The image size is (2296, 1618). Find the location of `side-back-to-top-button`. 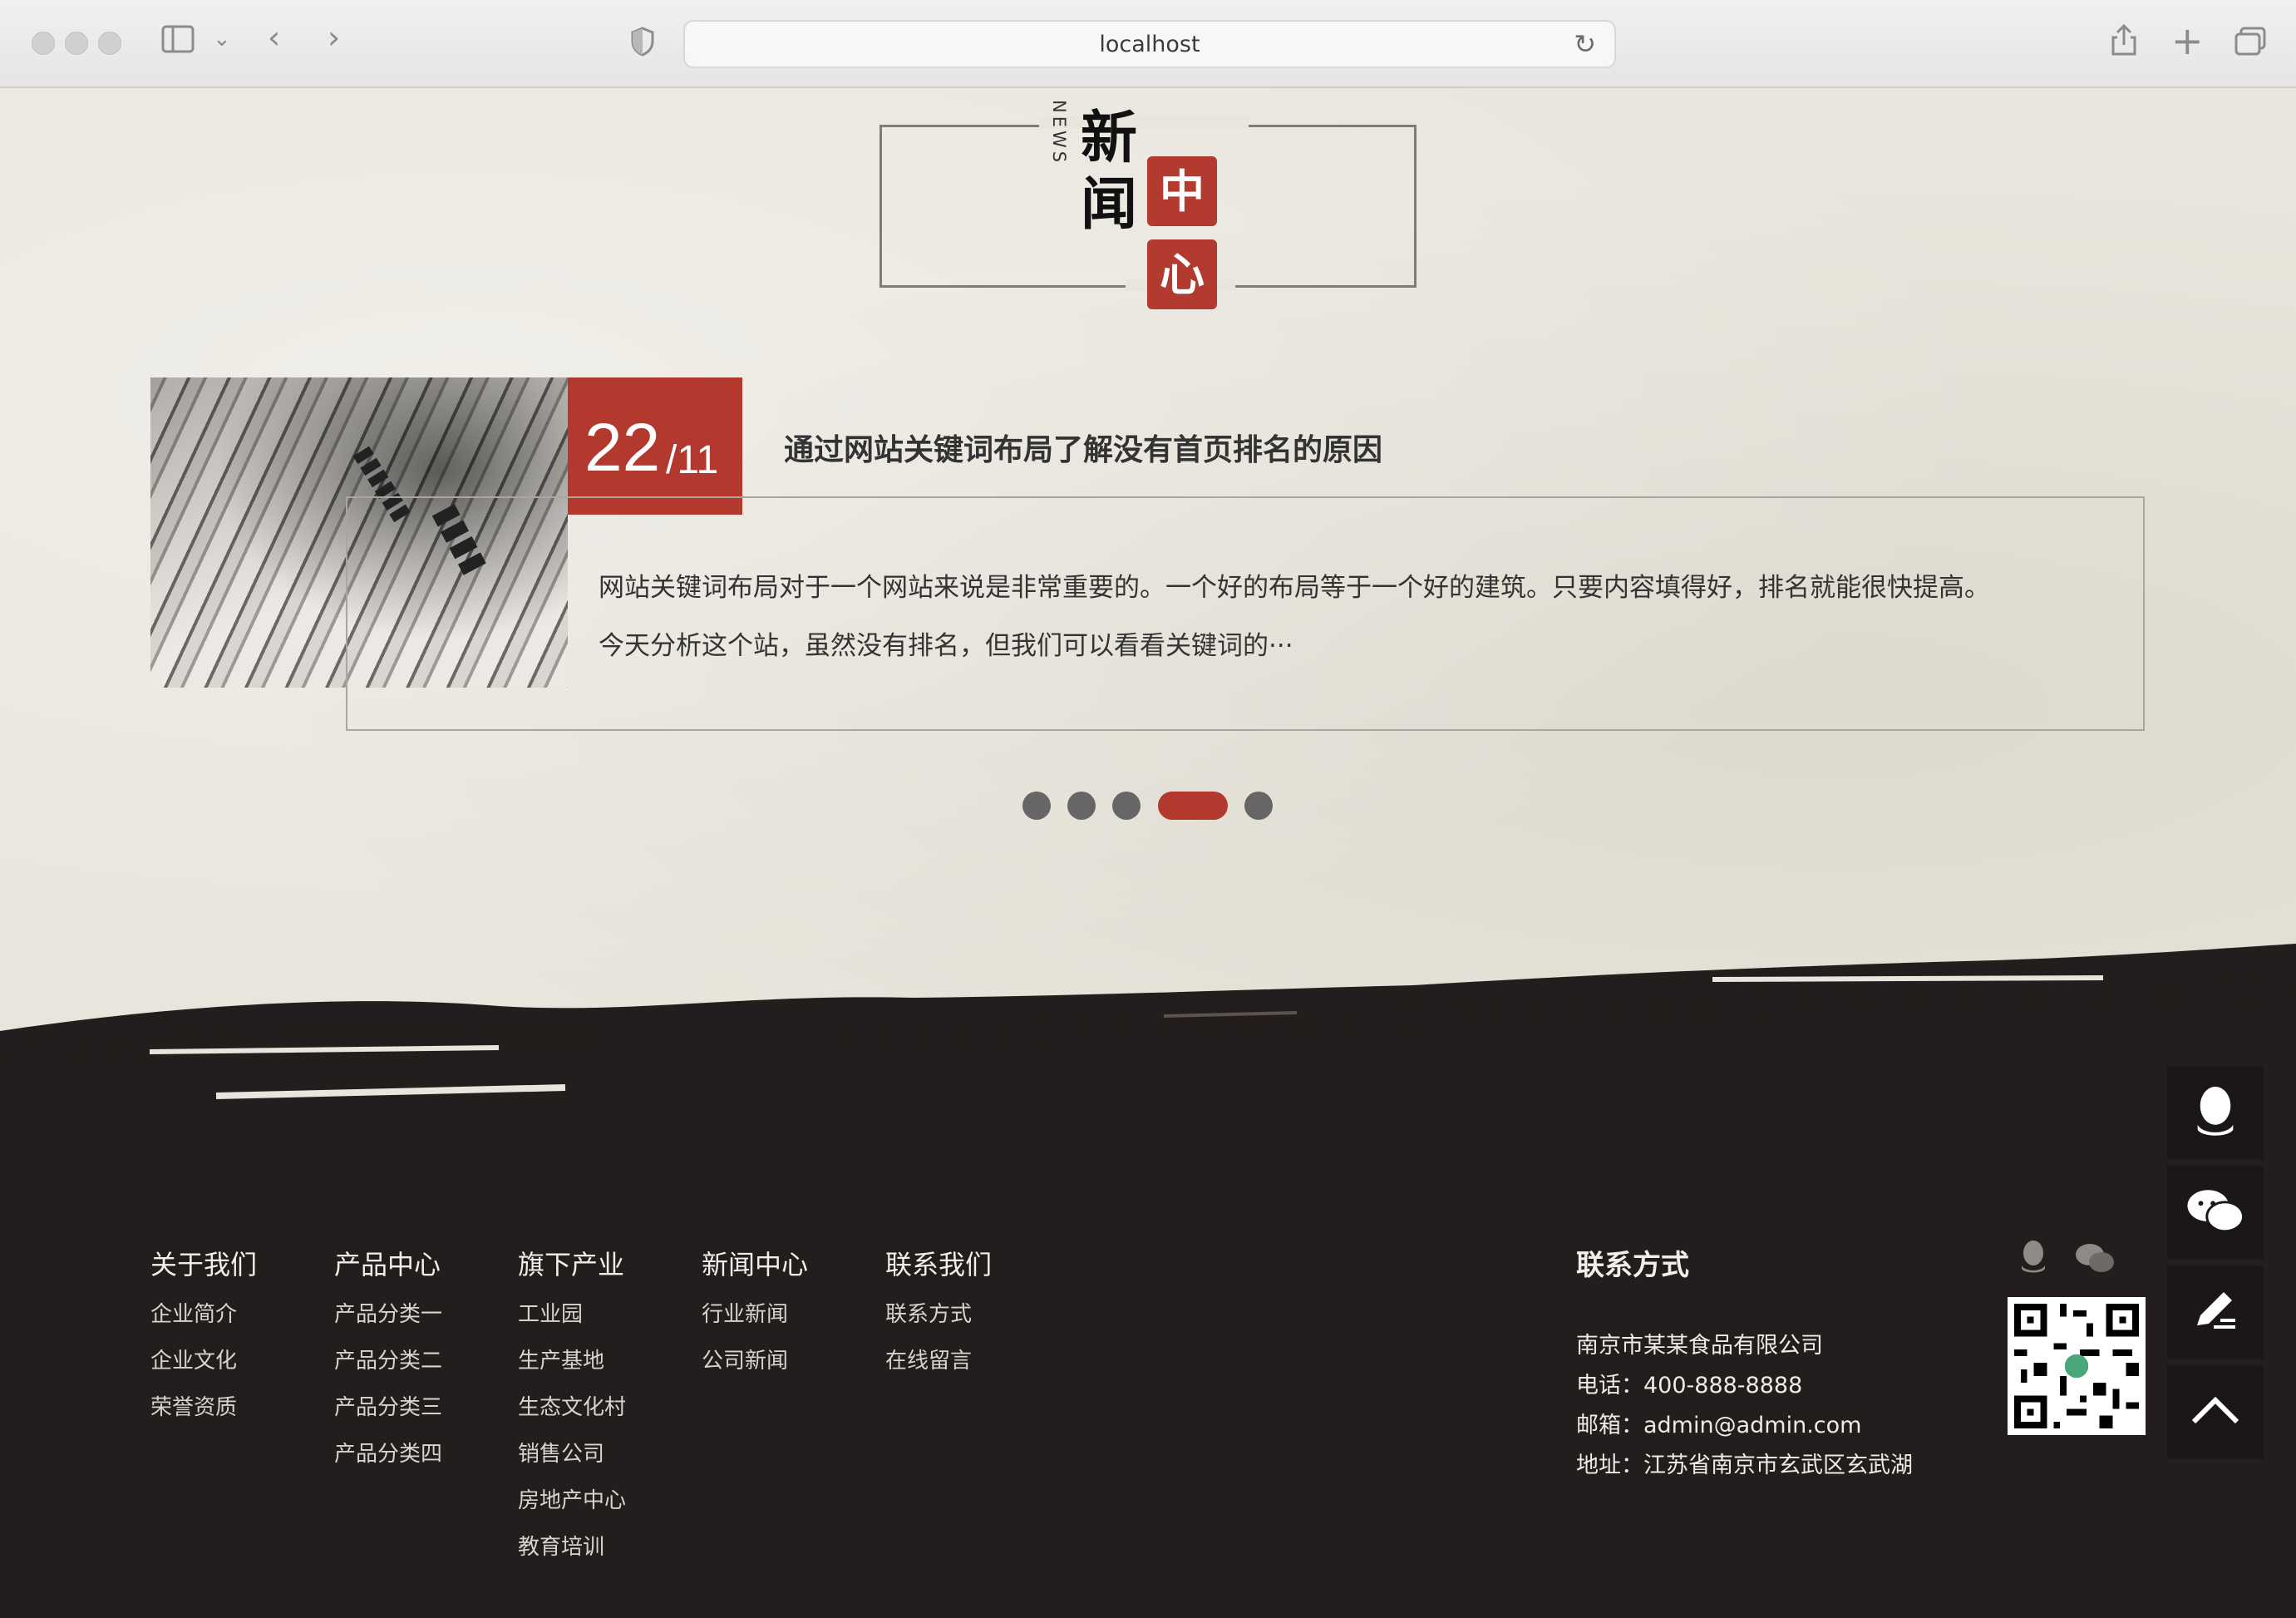

side-back-to-top-button is located at coordinates (2215, 1411).